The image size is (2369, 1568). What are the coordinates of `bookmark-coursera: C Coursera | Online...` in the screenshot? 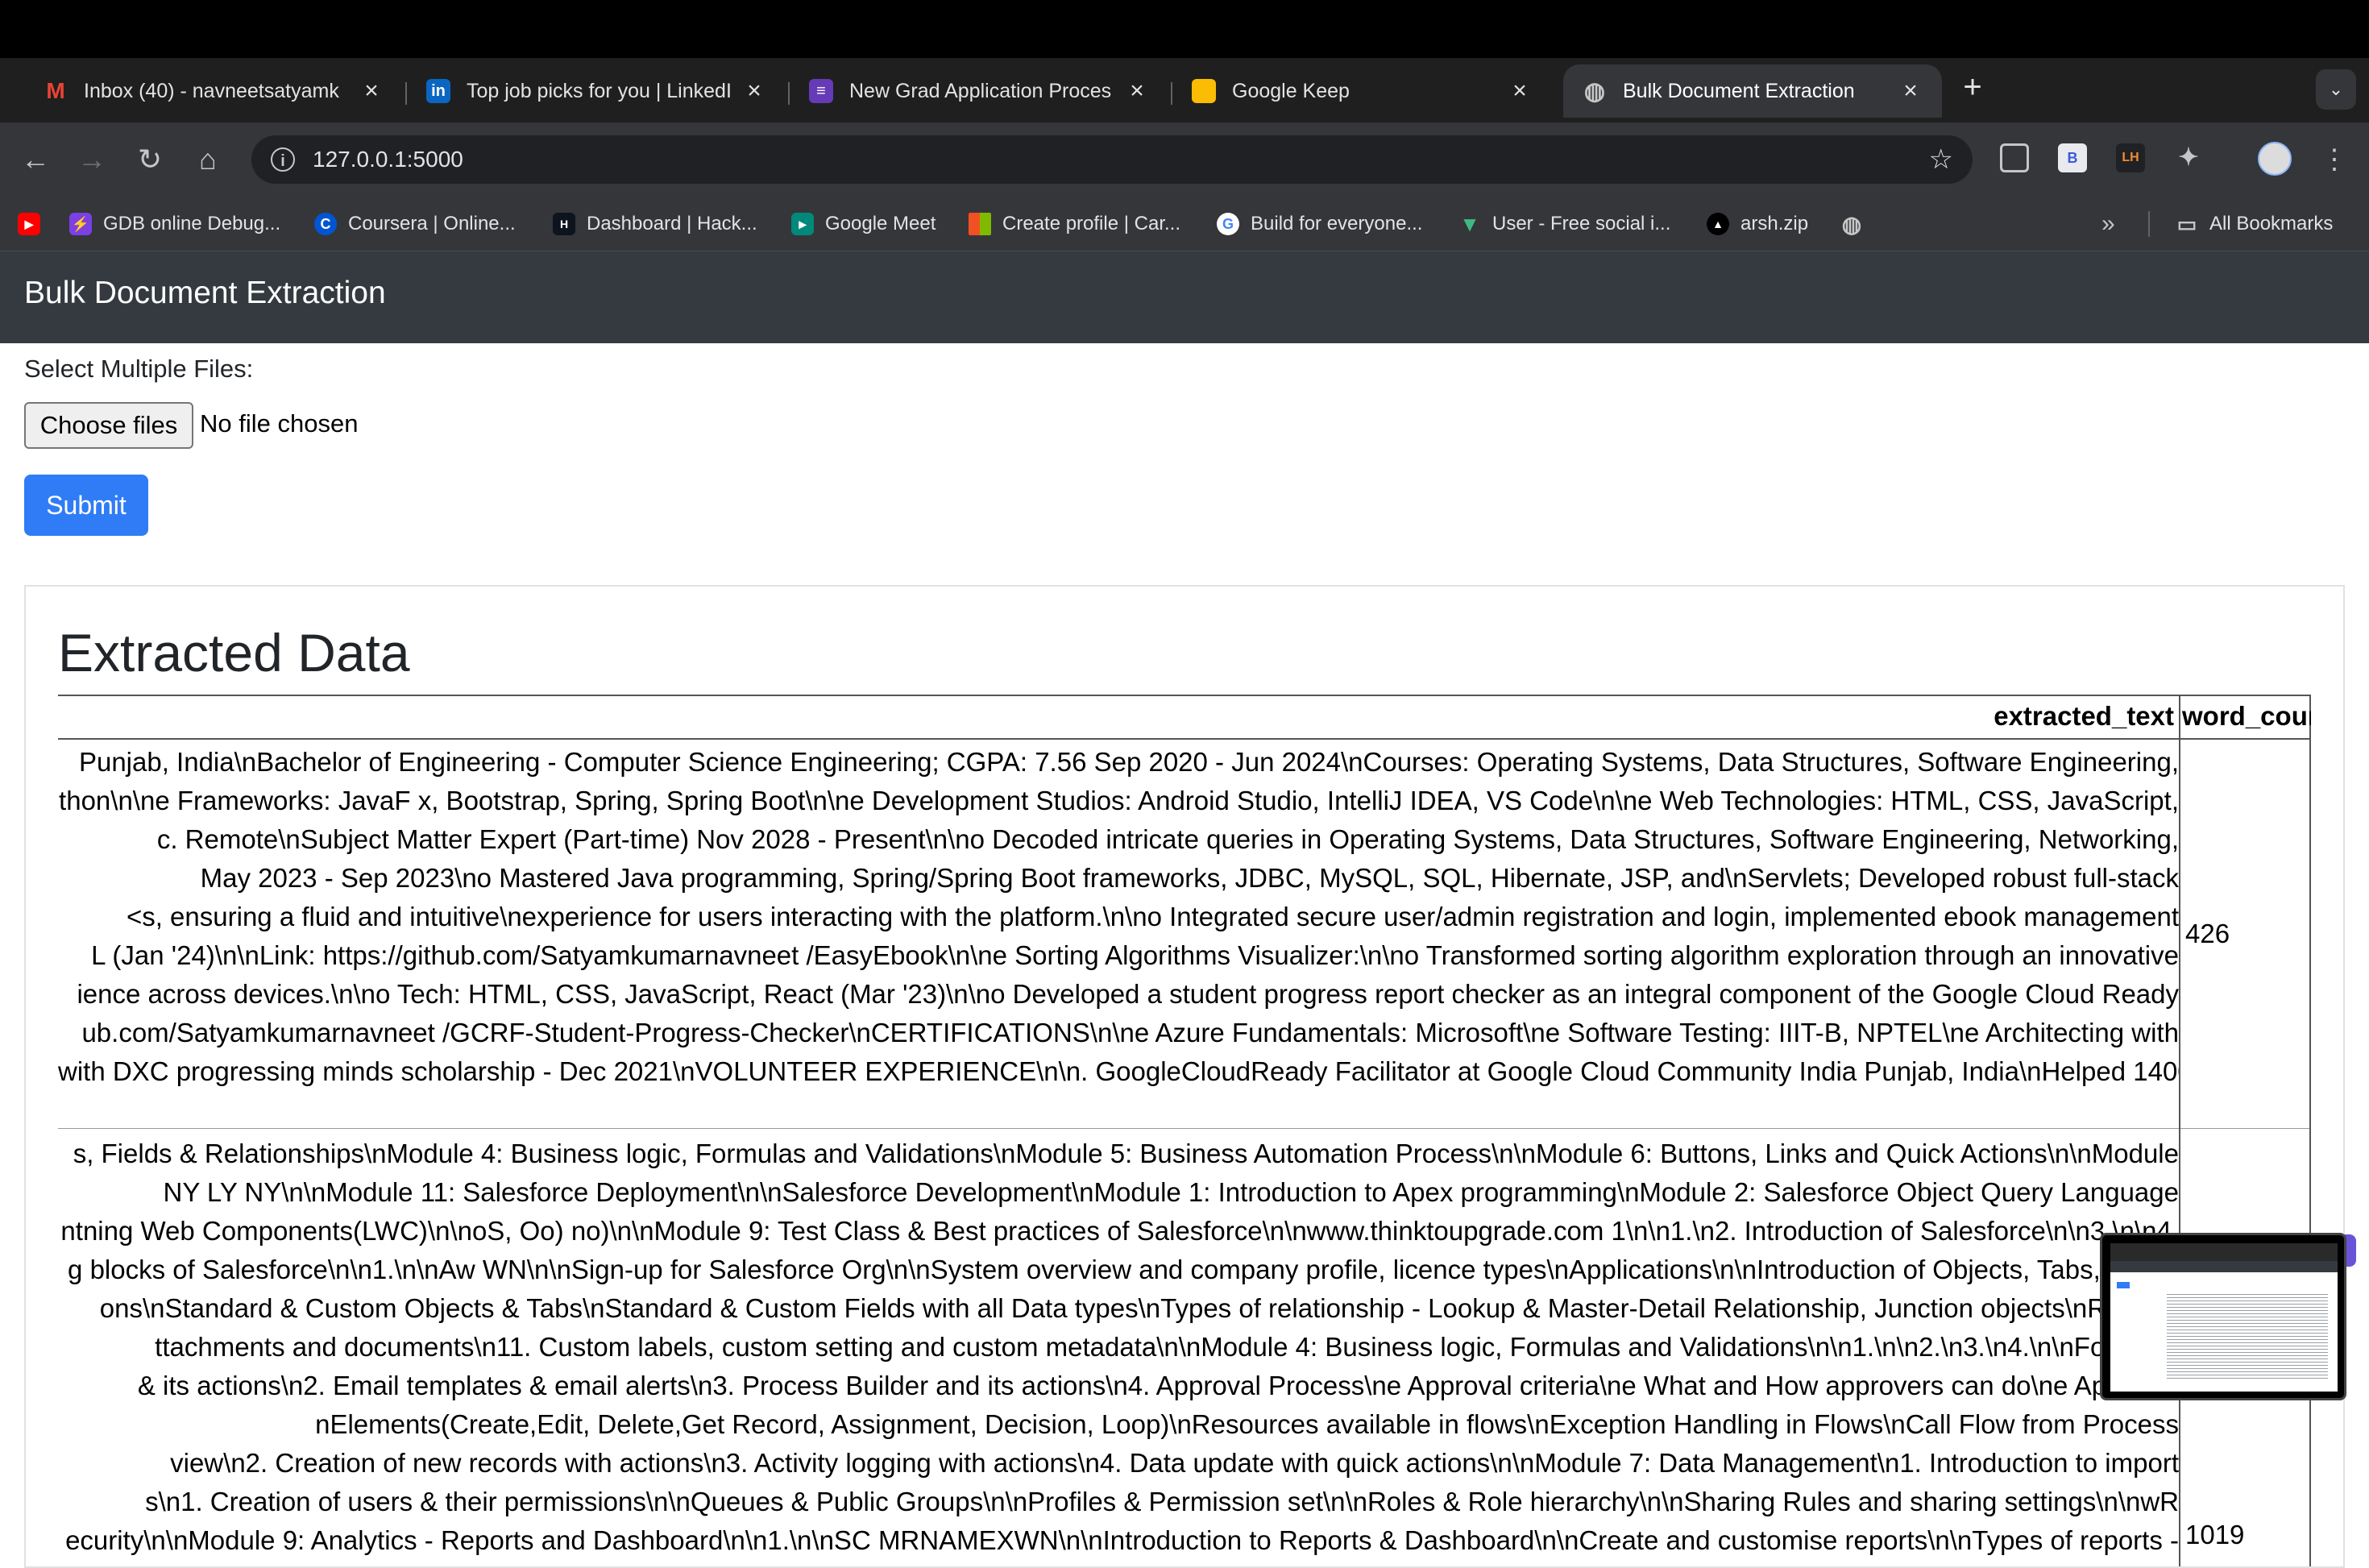 It's located at (415, 224).